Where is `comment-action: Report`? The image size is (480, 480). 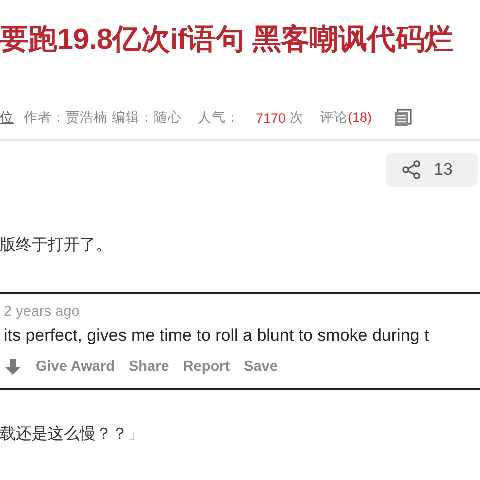
comment-action: Report is located at coordinates (206, 367).